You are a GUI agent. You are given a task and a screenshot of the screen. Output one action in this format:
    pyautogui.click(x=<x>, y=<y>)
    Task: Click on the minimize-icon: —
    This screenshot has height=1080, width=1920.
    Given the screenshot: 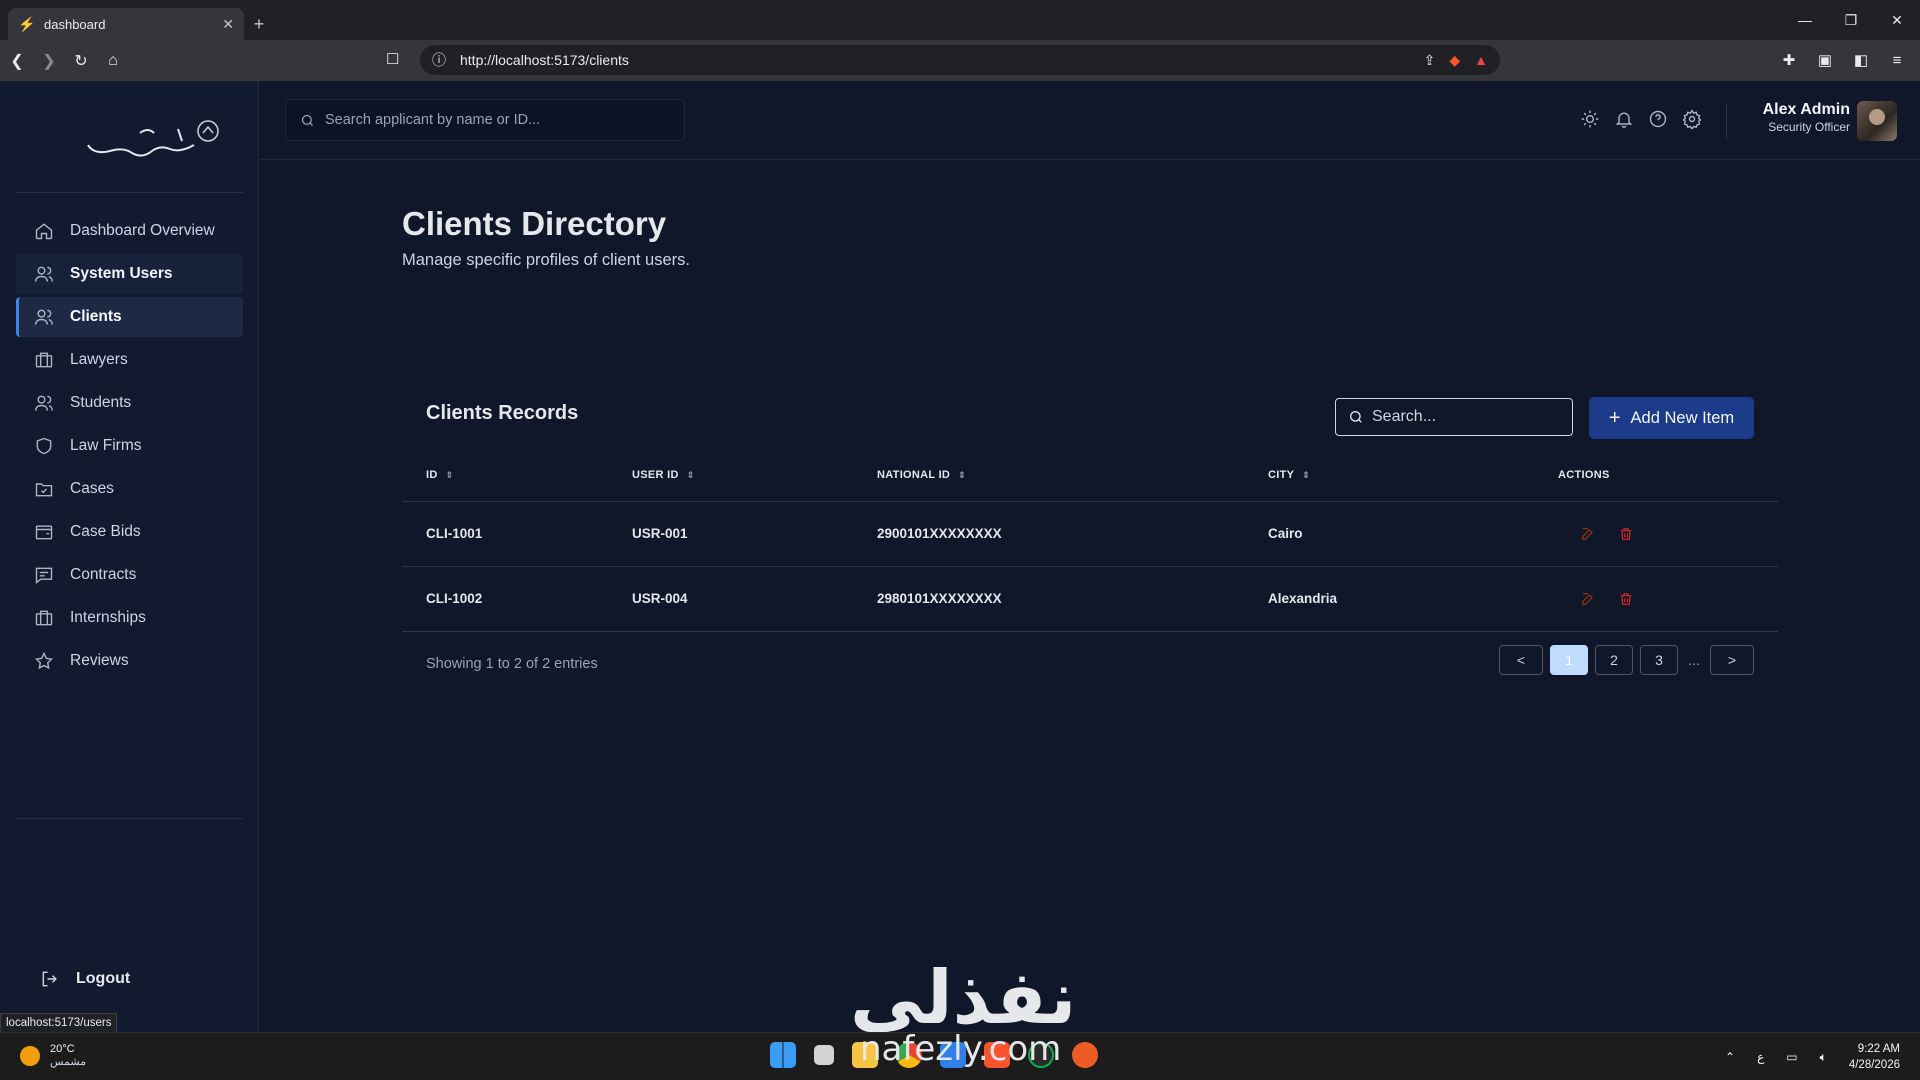 What is the action you would take?
    pyautogui.click(x=1805, y=20)
    